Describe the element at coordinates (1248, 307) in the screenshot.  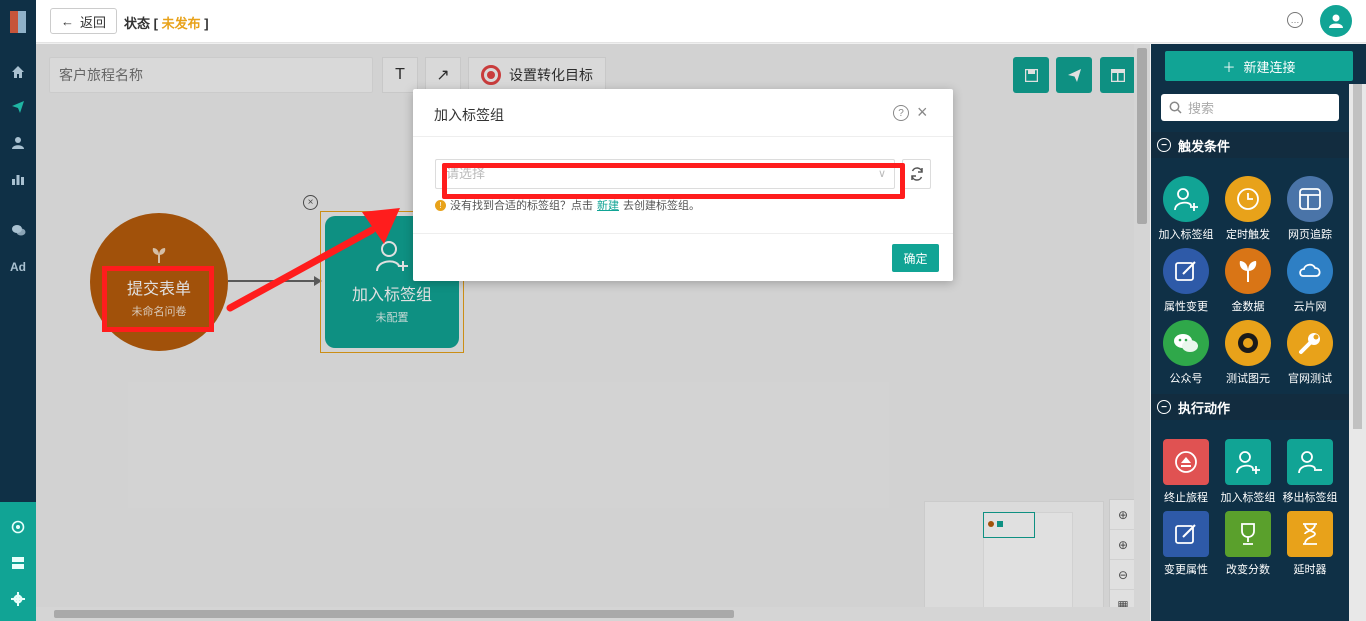
I see `component-tile-label: 金数据` at that location.